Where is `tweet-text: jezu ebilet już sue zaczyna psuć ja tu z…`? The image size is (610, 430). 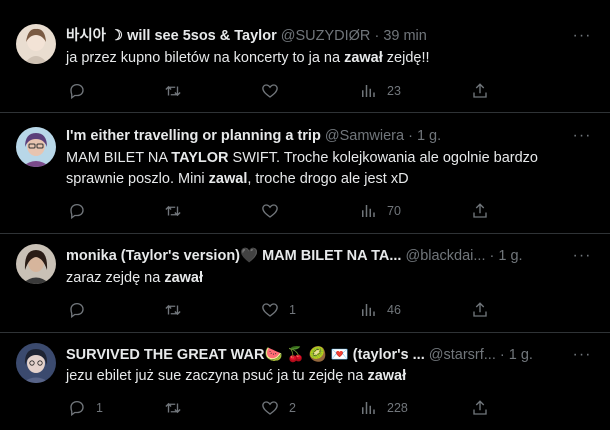 tweet-text: jezu ebilet już sue zaczyna psuć ja tu z… is located at coordinates (236, 376).